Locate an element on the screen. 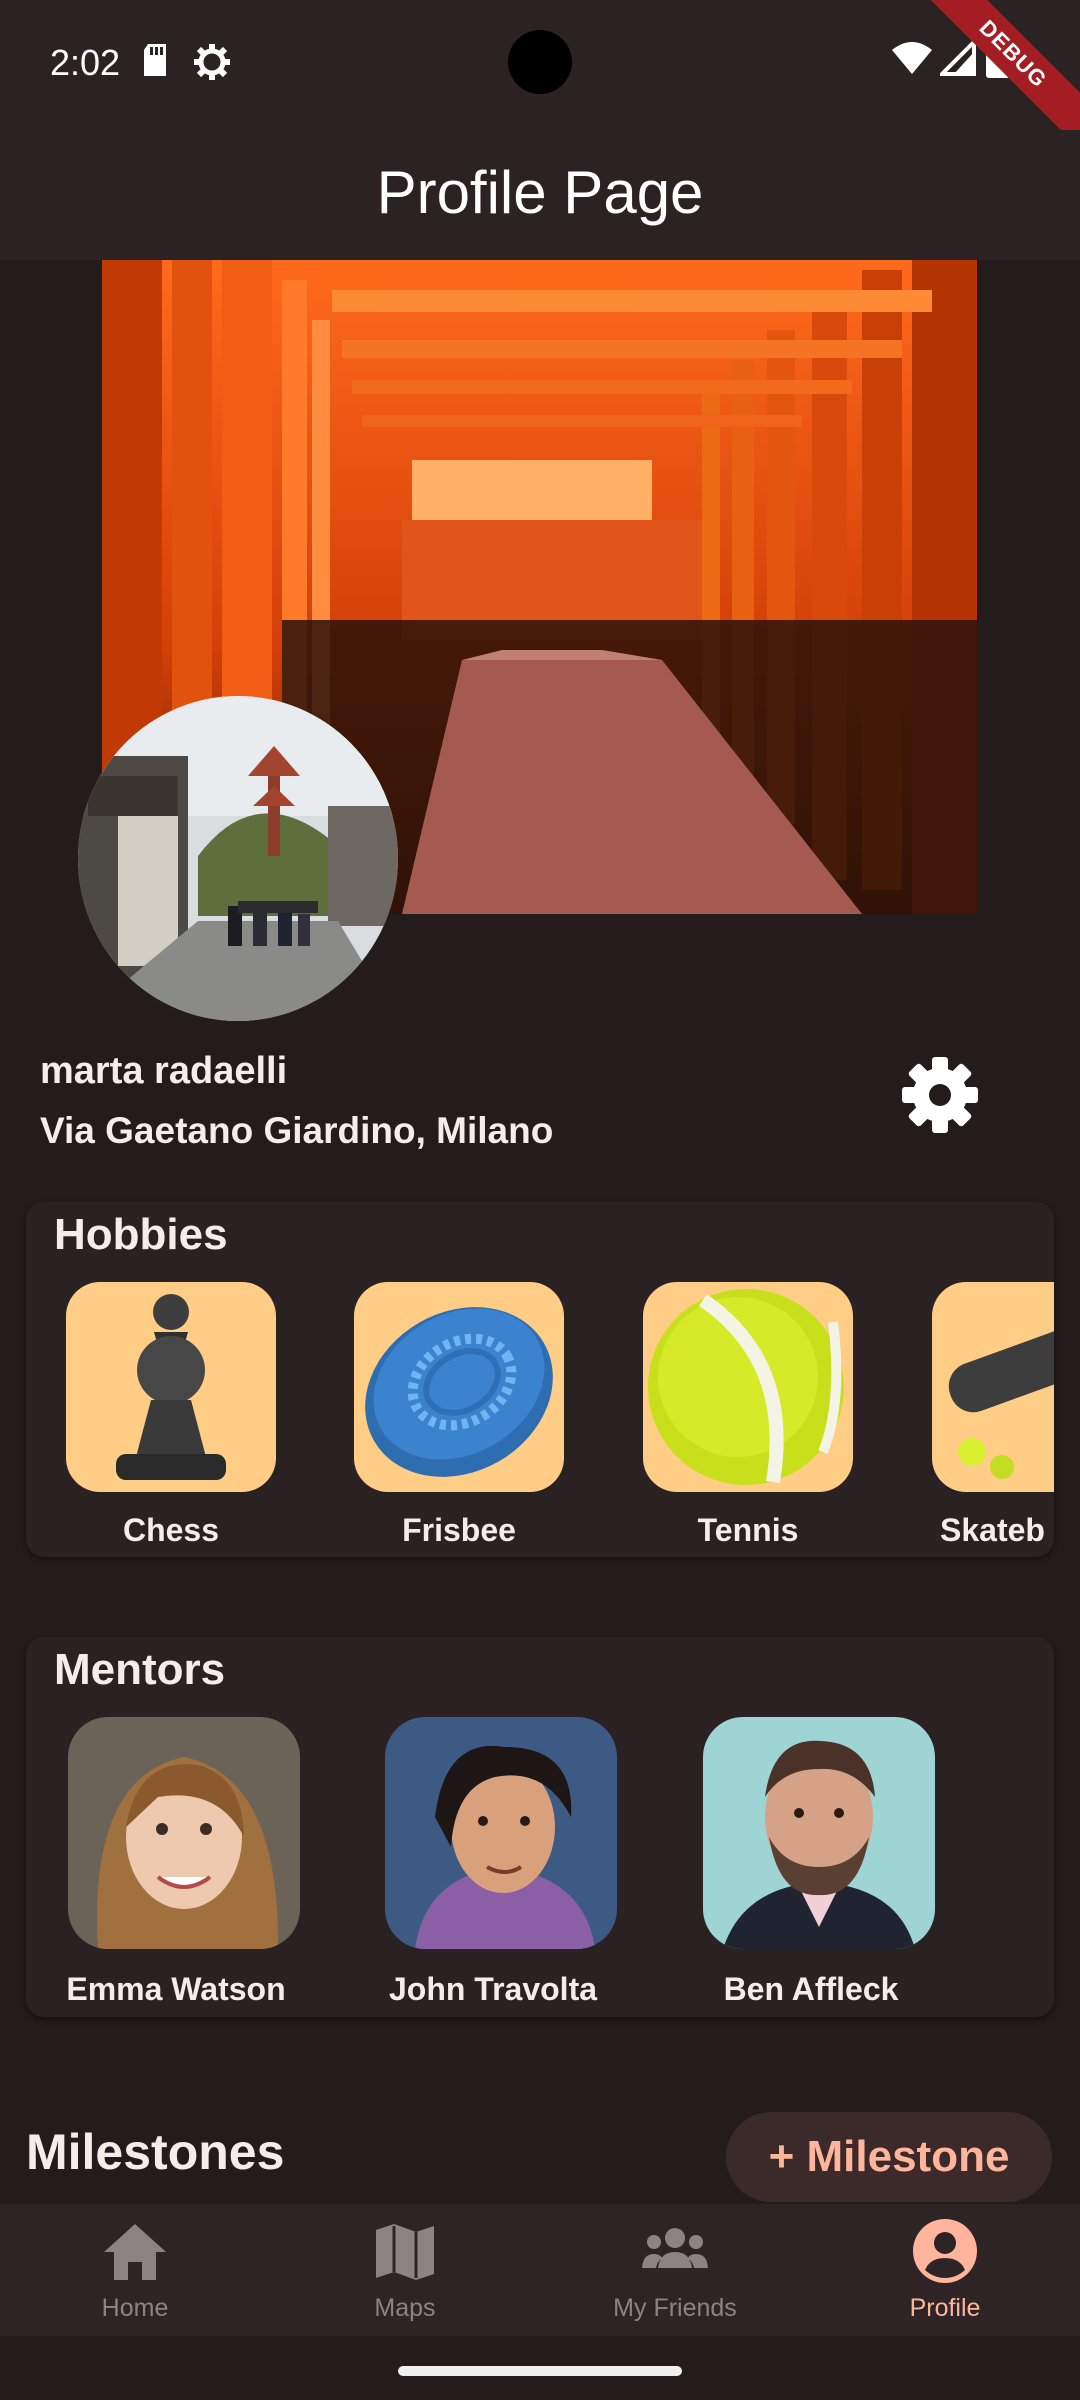  hobby-item-tennis: Tennis is located at coordinates (748, 1415).